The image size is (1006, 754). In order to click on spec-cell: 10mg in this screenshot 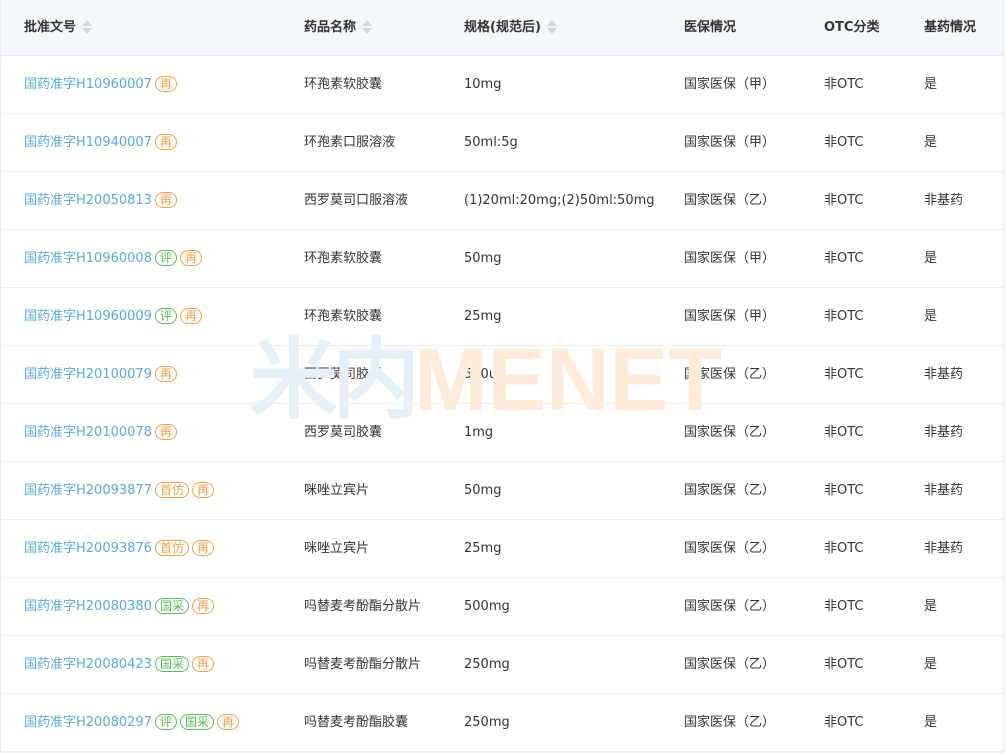, I will do `click(483, 84)`.